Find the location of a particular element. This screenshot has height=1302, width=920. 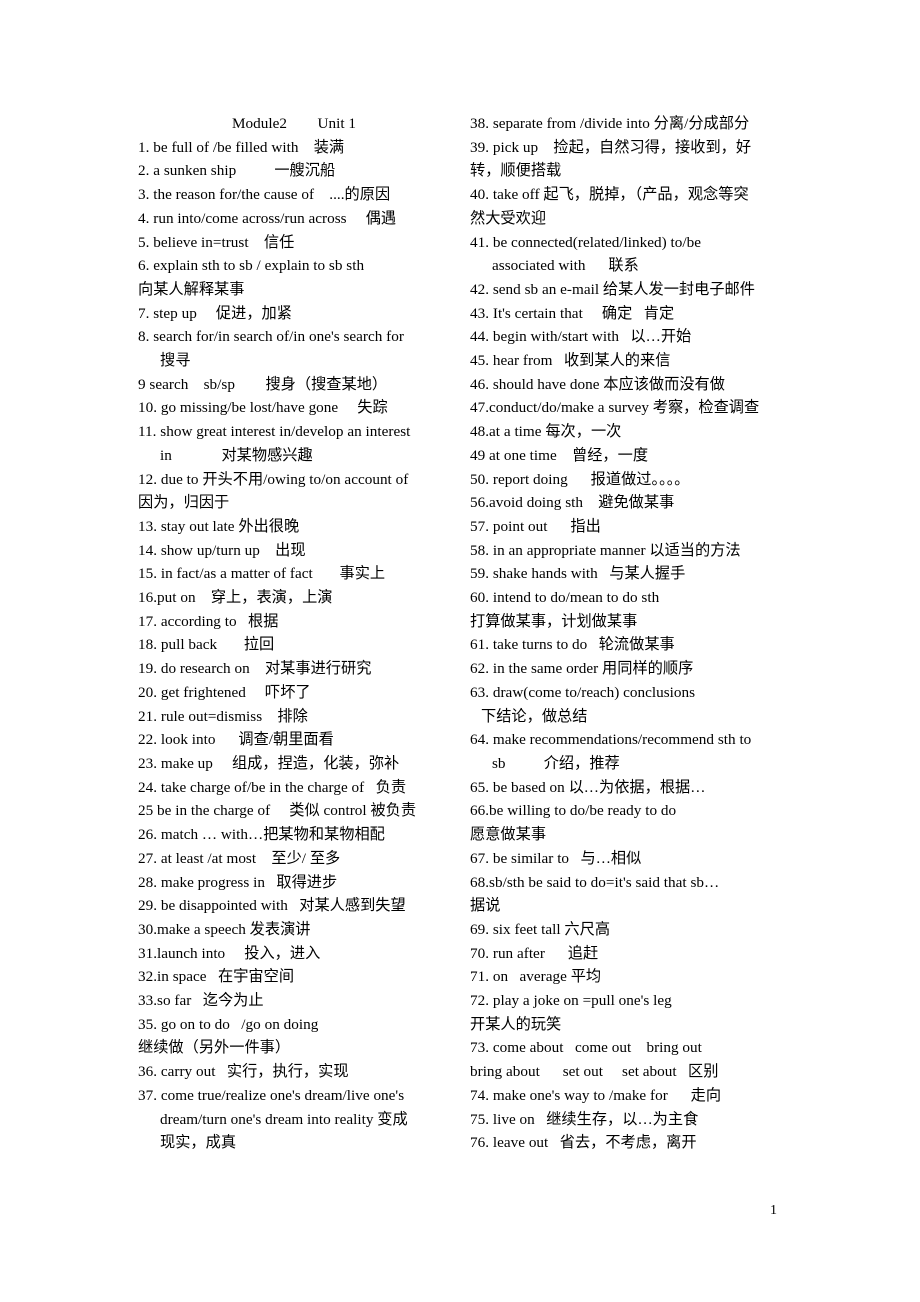

left_column-line: 28. make progress in 取得进步 is located at coordinates (238, 882).